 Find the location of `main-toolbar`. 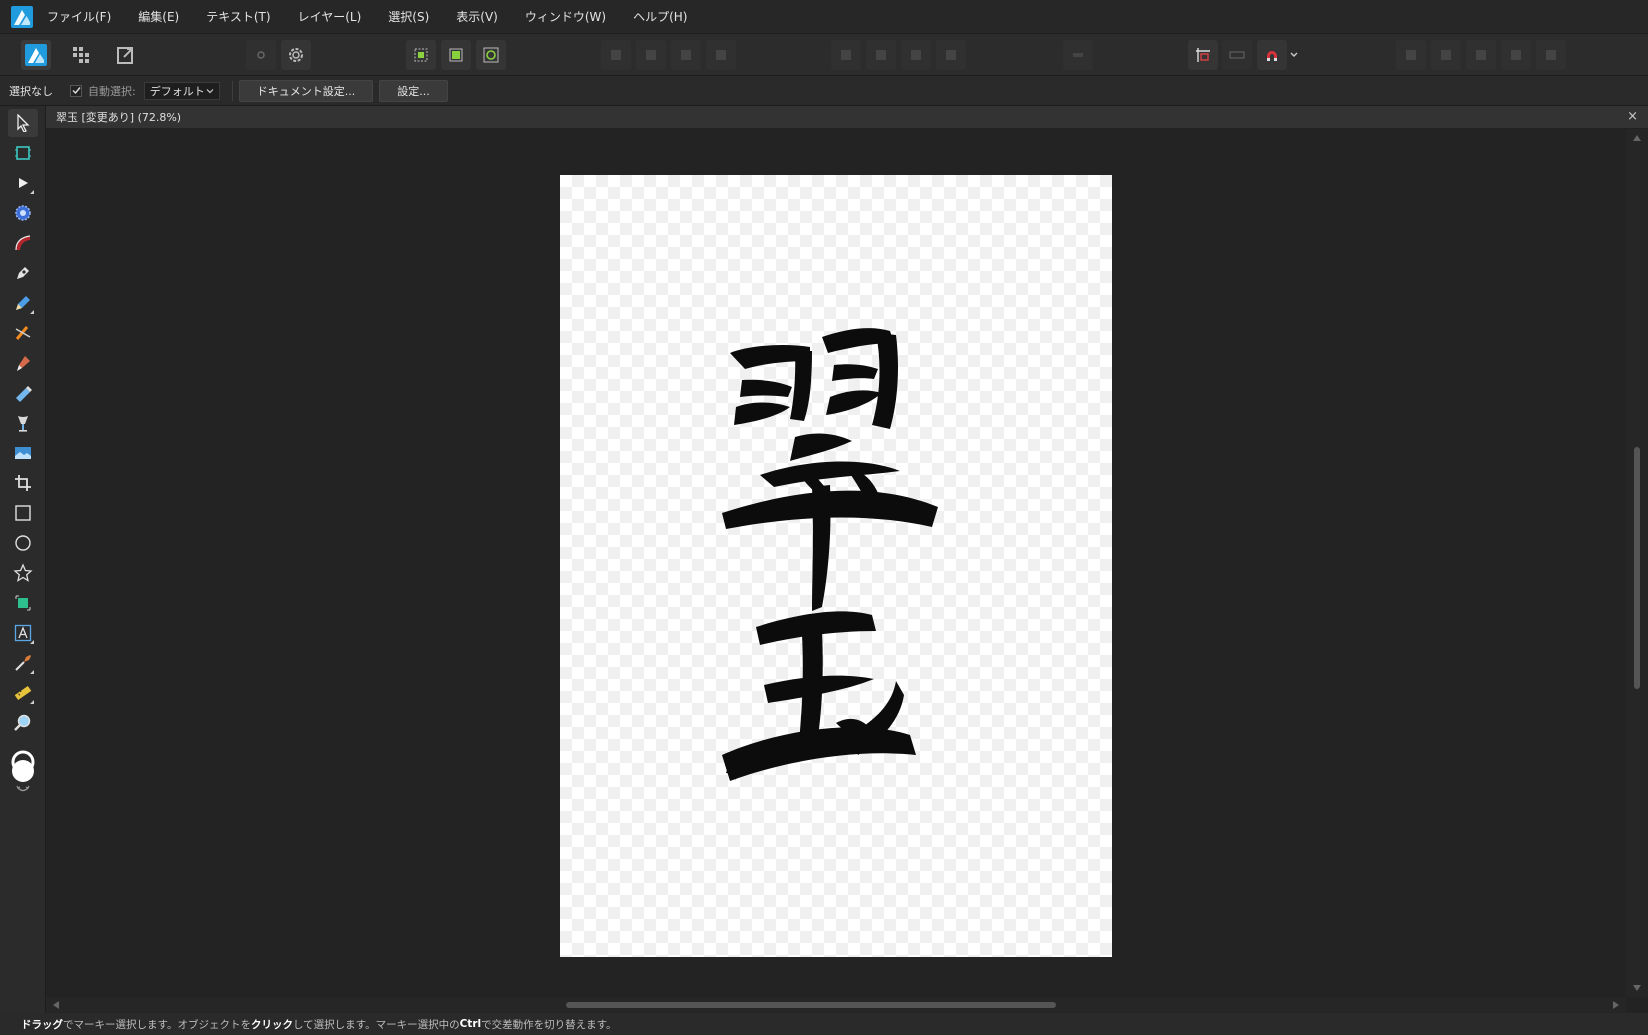

main-toolbar is located at coordinates (824, 55).